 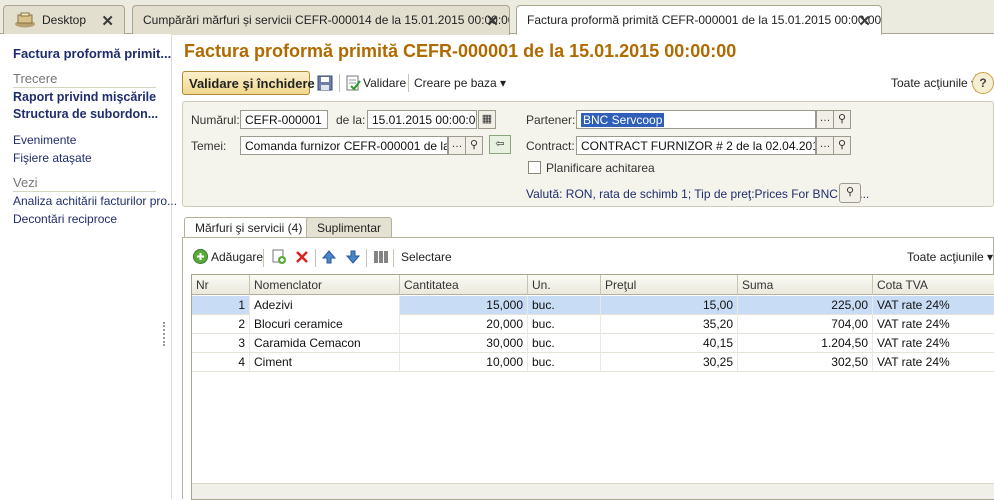 I want to click on number-field: CEFR-000001, so click(x=284, y=119).